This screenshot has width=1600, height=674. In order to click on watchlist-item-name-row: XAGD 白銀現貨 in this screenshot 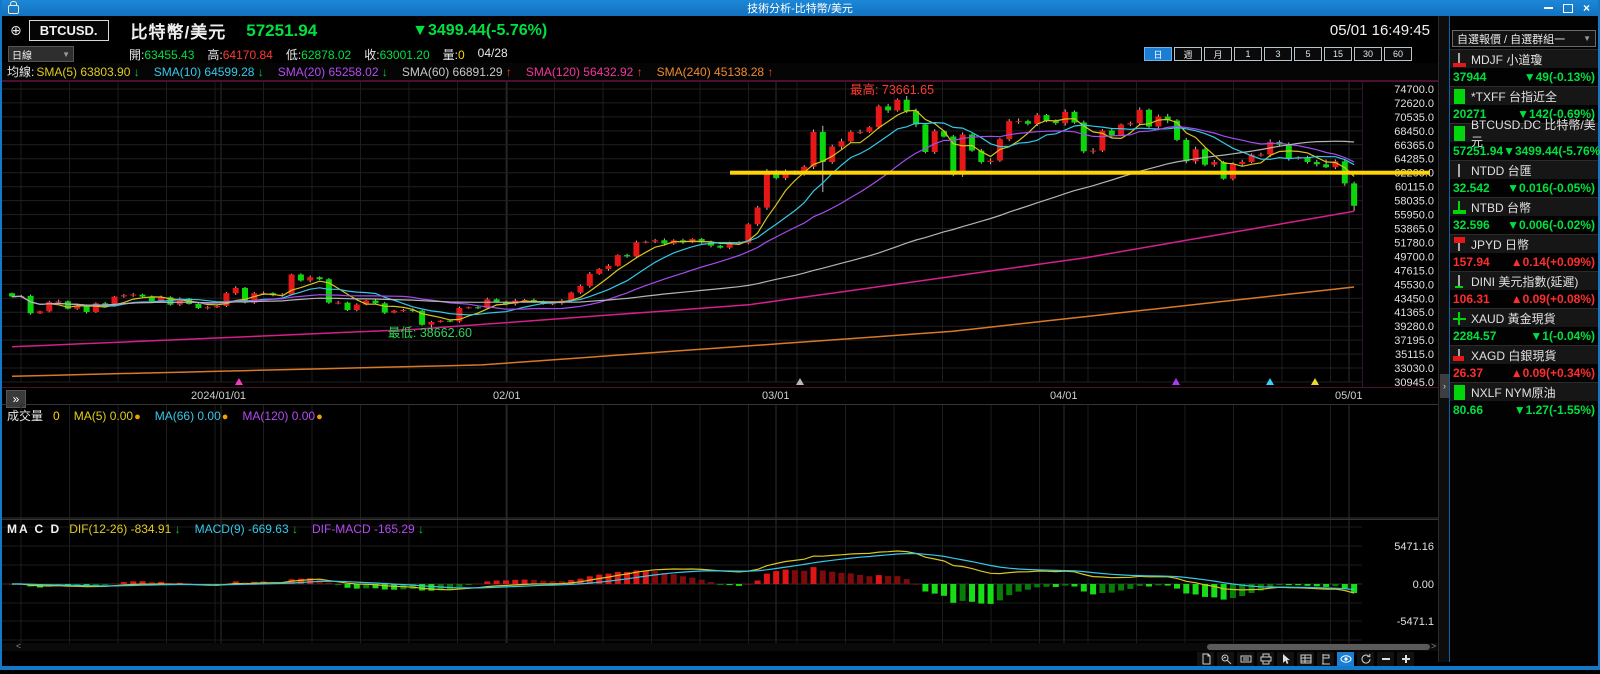, I will do `click(1524, 354)`.